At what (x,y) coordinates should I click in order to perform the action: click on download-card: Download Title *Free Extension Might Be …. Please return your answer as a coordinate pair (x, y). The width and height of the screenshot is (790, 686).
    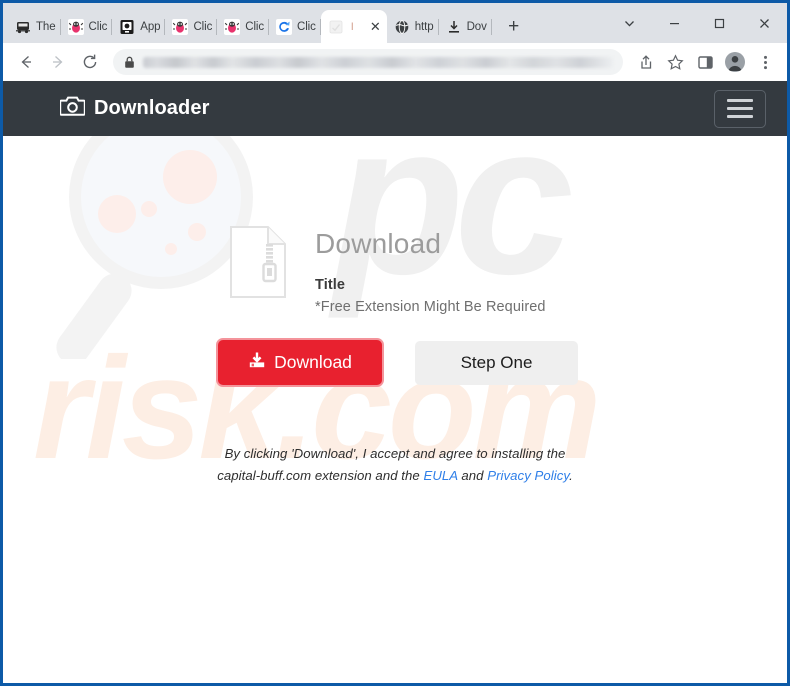
    Looking at the image, I should click on (395, 269).